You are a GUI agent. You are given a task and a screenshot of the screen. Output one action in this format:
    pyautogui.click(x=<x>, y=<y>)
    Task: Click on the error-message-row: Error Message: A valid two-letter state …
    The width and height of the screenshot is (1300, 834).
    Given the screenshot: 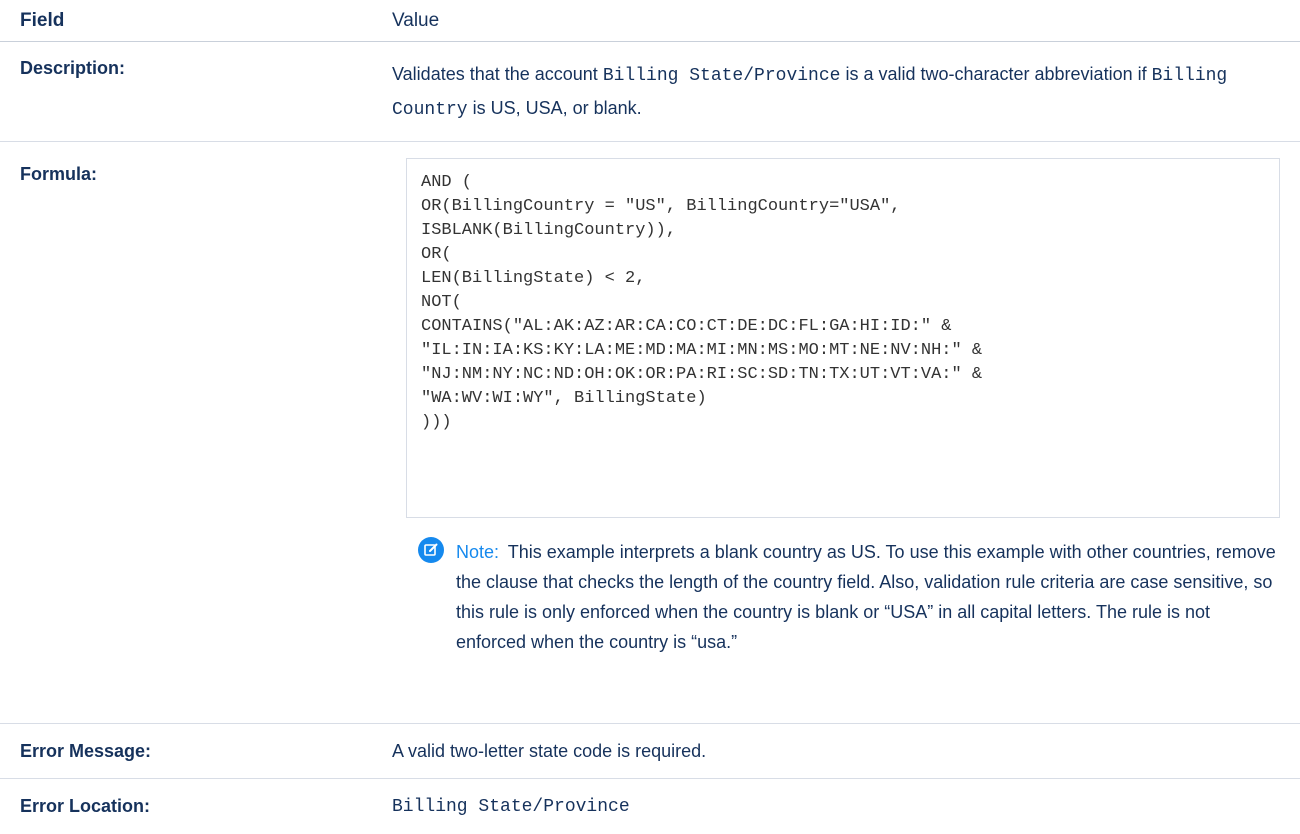 What is the action you would take?
    pyautogui.click(x=650, y=751)
    